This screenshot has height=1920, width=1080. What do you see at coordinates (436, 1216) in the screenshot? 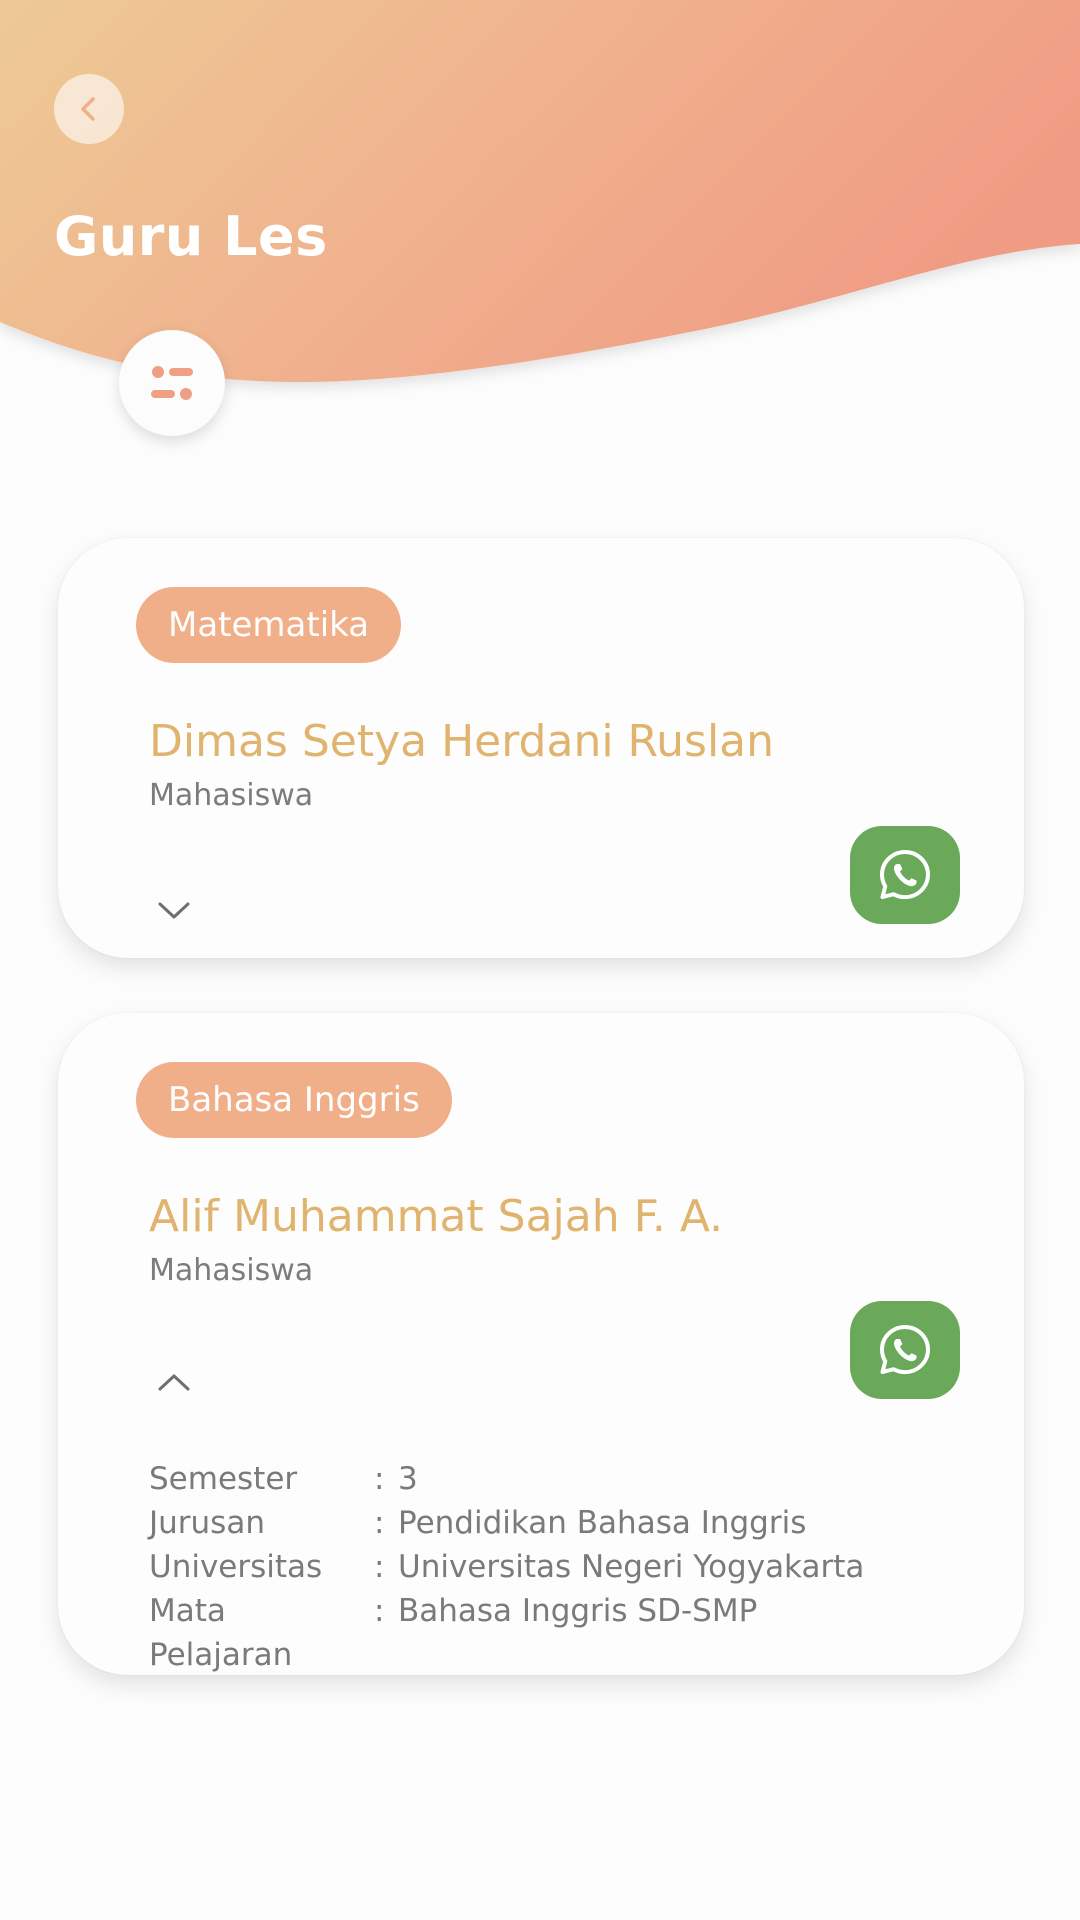
I see `tutor-name: Alif Muhammat Sajah F. A.` at bounding box center [436, 1216].